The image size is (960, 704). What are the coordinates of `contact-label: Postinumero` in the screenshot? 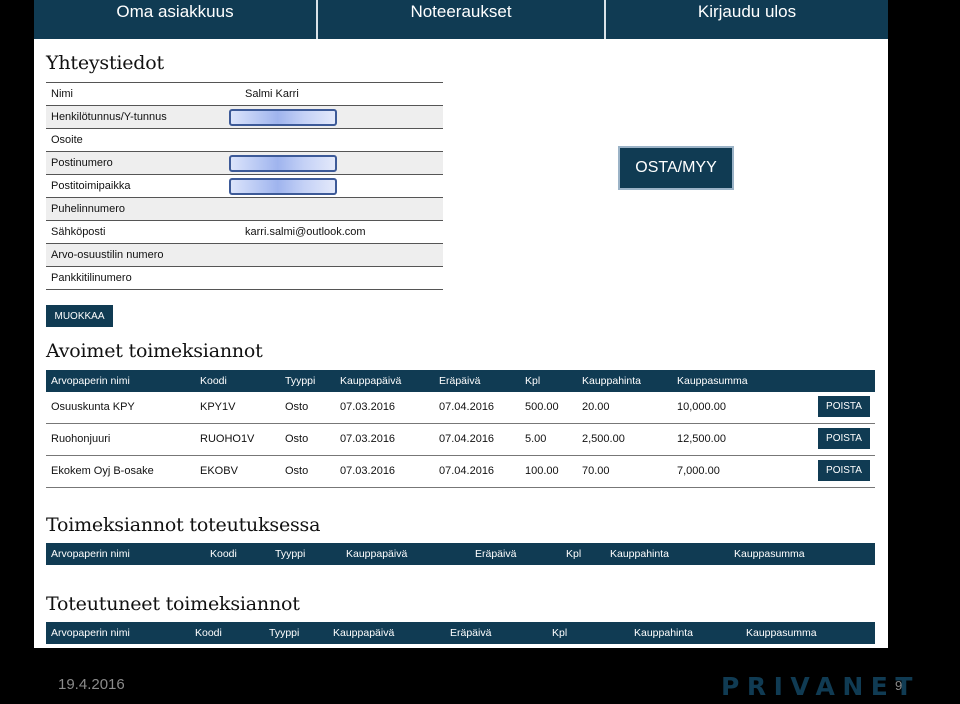 It's located at (143, 163).